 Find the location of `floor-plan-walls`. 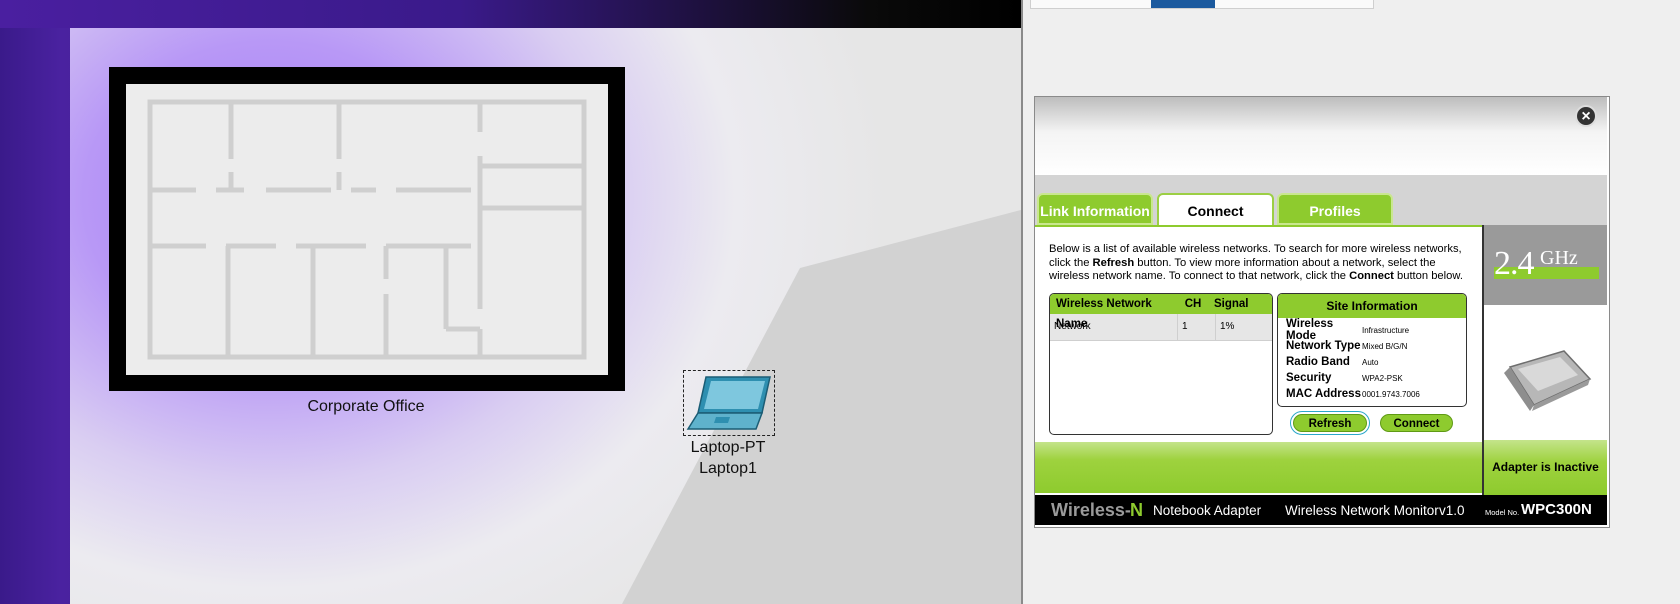

floor-plan-walls is located at coordinates (367, 229).